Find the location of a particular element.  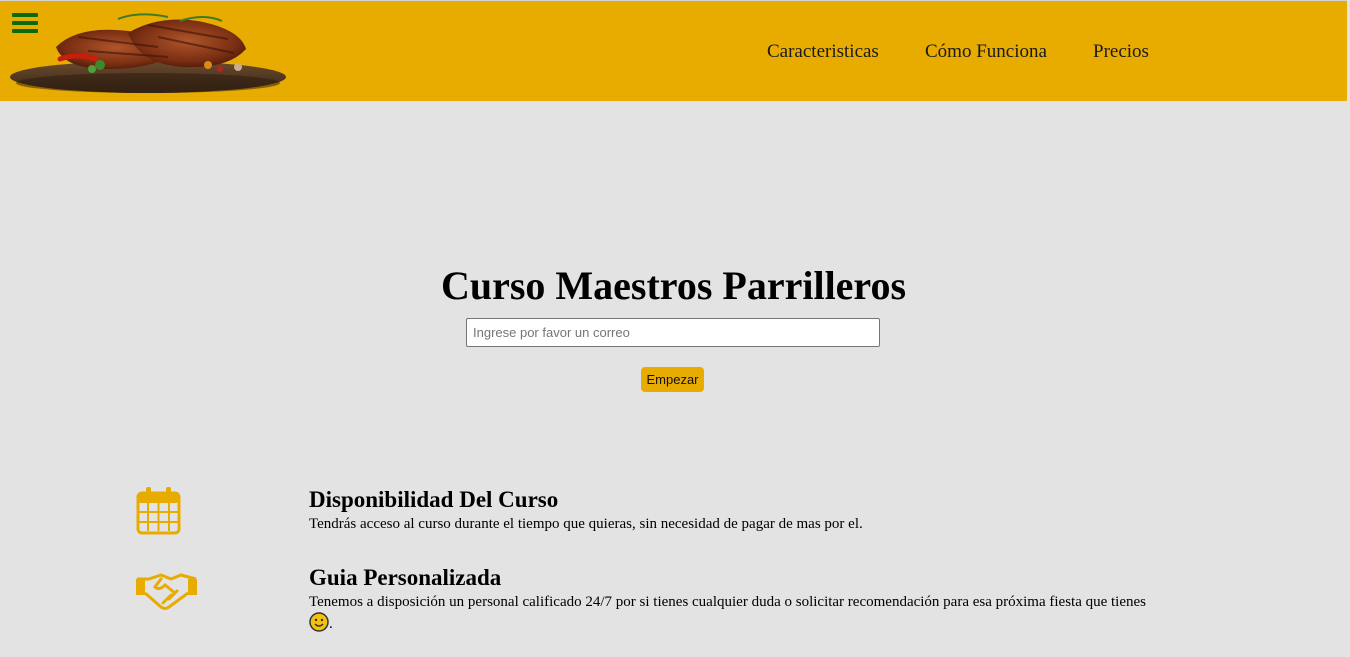

smiley-emoji-icon is located at coordinates (319, 622).